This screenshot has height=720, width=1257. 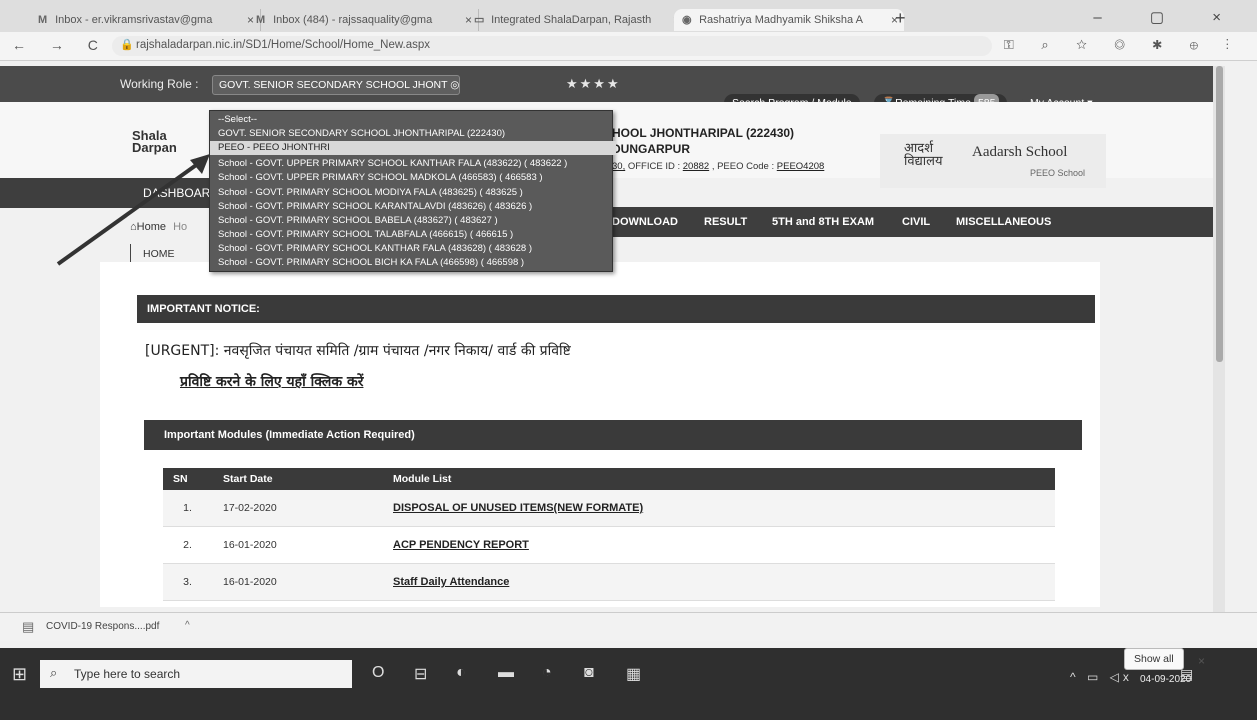 What do you see at coordinates (187, 625) in the screenshot?
I see `chevron-up-icon: ^` at bounding box center [187, 625].